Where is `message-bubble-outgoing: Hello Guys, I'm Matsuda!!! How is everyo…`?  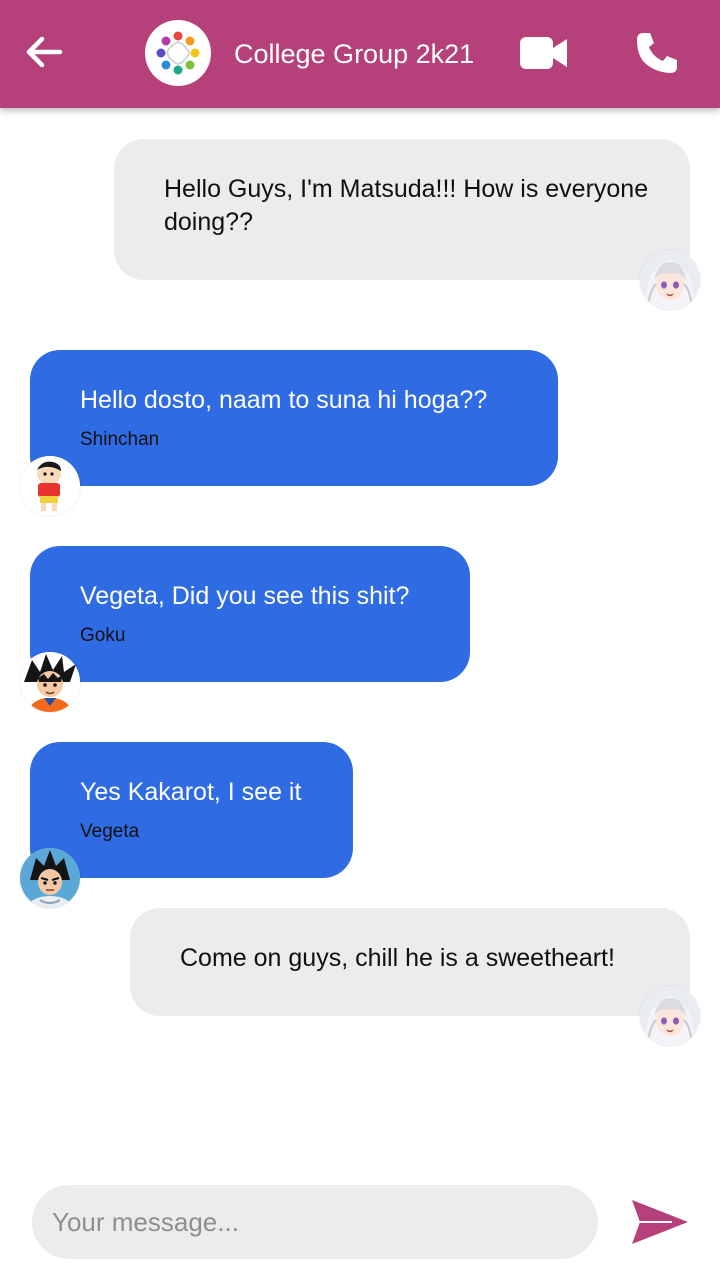
message-bubble-outgoing: Hello Guys, I'm Matsuda!!! How is everyo… is located at coordinates (402, 209).